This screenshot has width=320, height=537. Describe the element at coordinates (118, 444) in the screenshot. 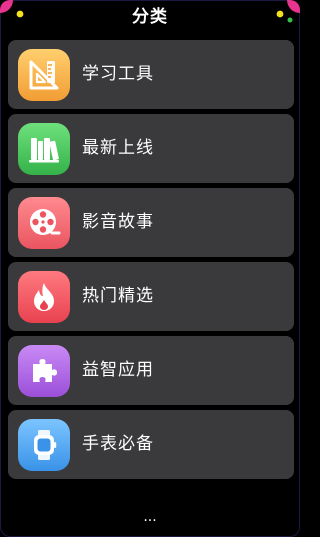

I see `category-label: 手表必备` at that location.